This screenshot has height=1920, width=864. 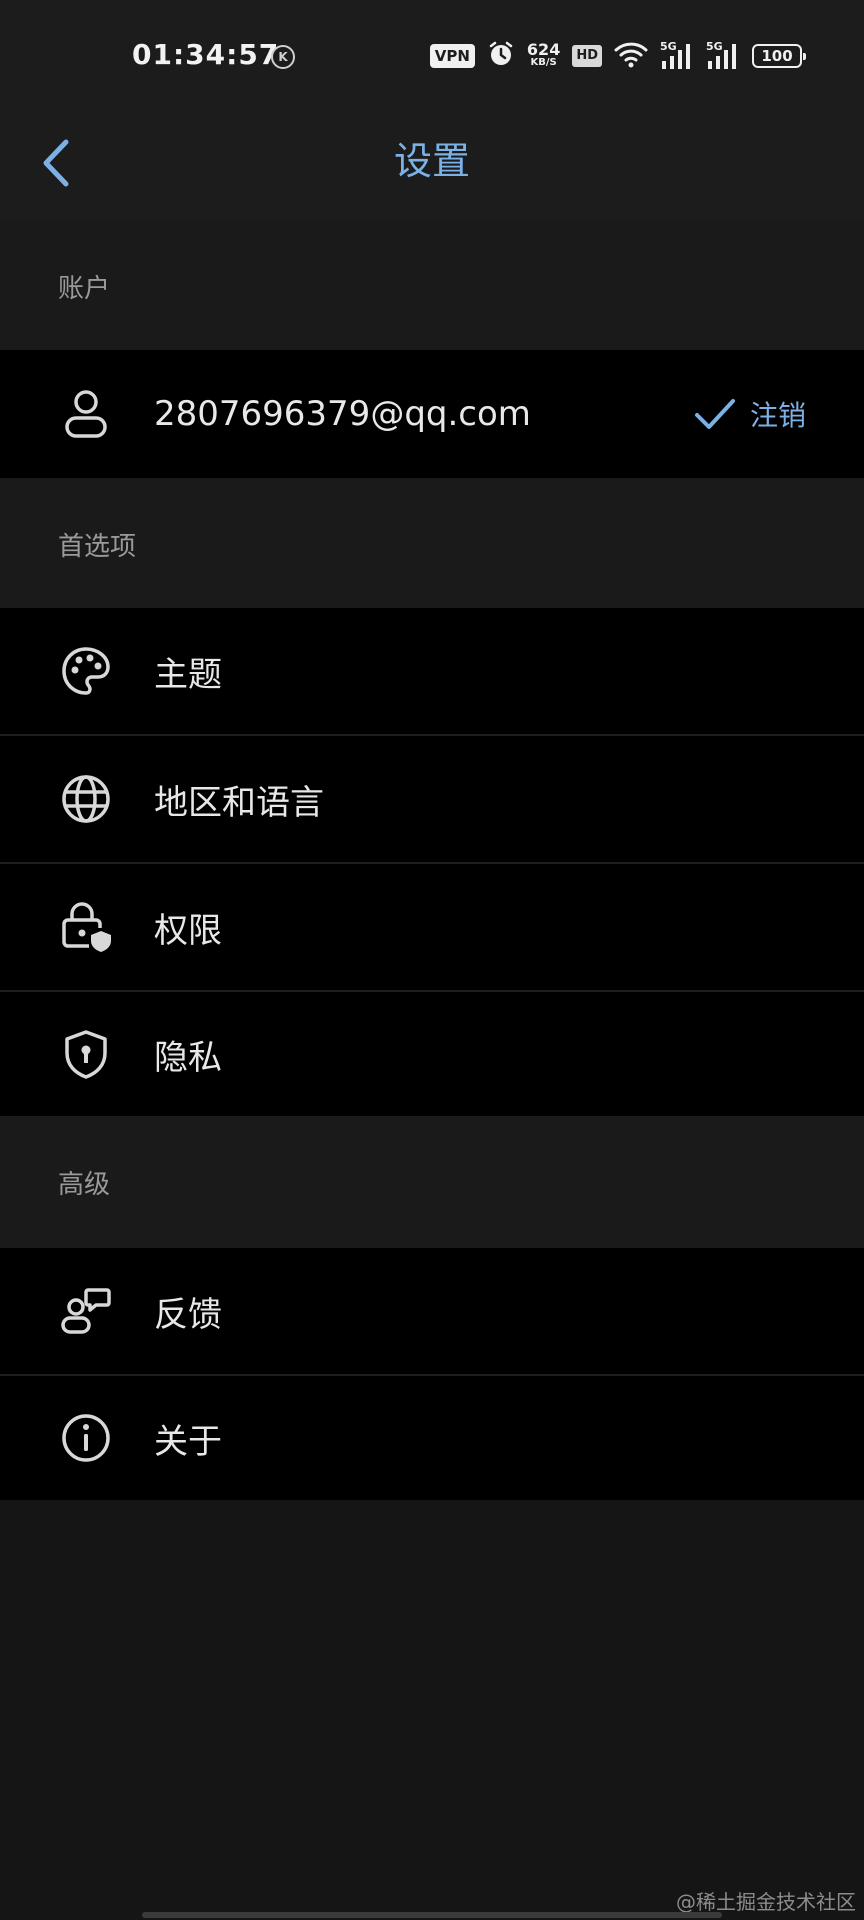 What do you see at coordinates (188, 1314) in the screenshot?
I see `settings-item-label: 反馈` at bounding box center [188, 1314].